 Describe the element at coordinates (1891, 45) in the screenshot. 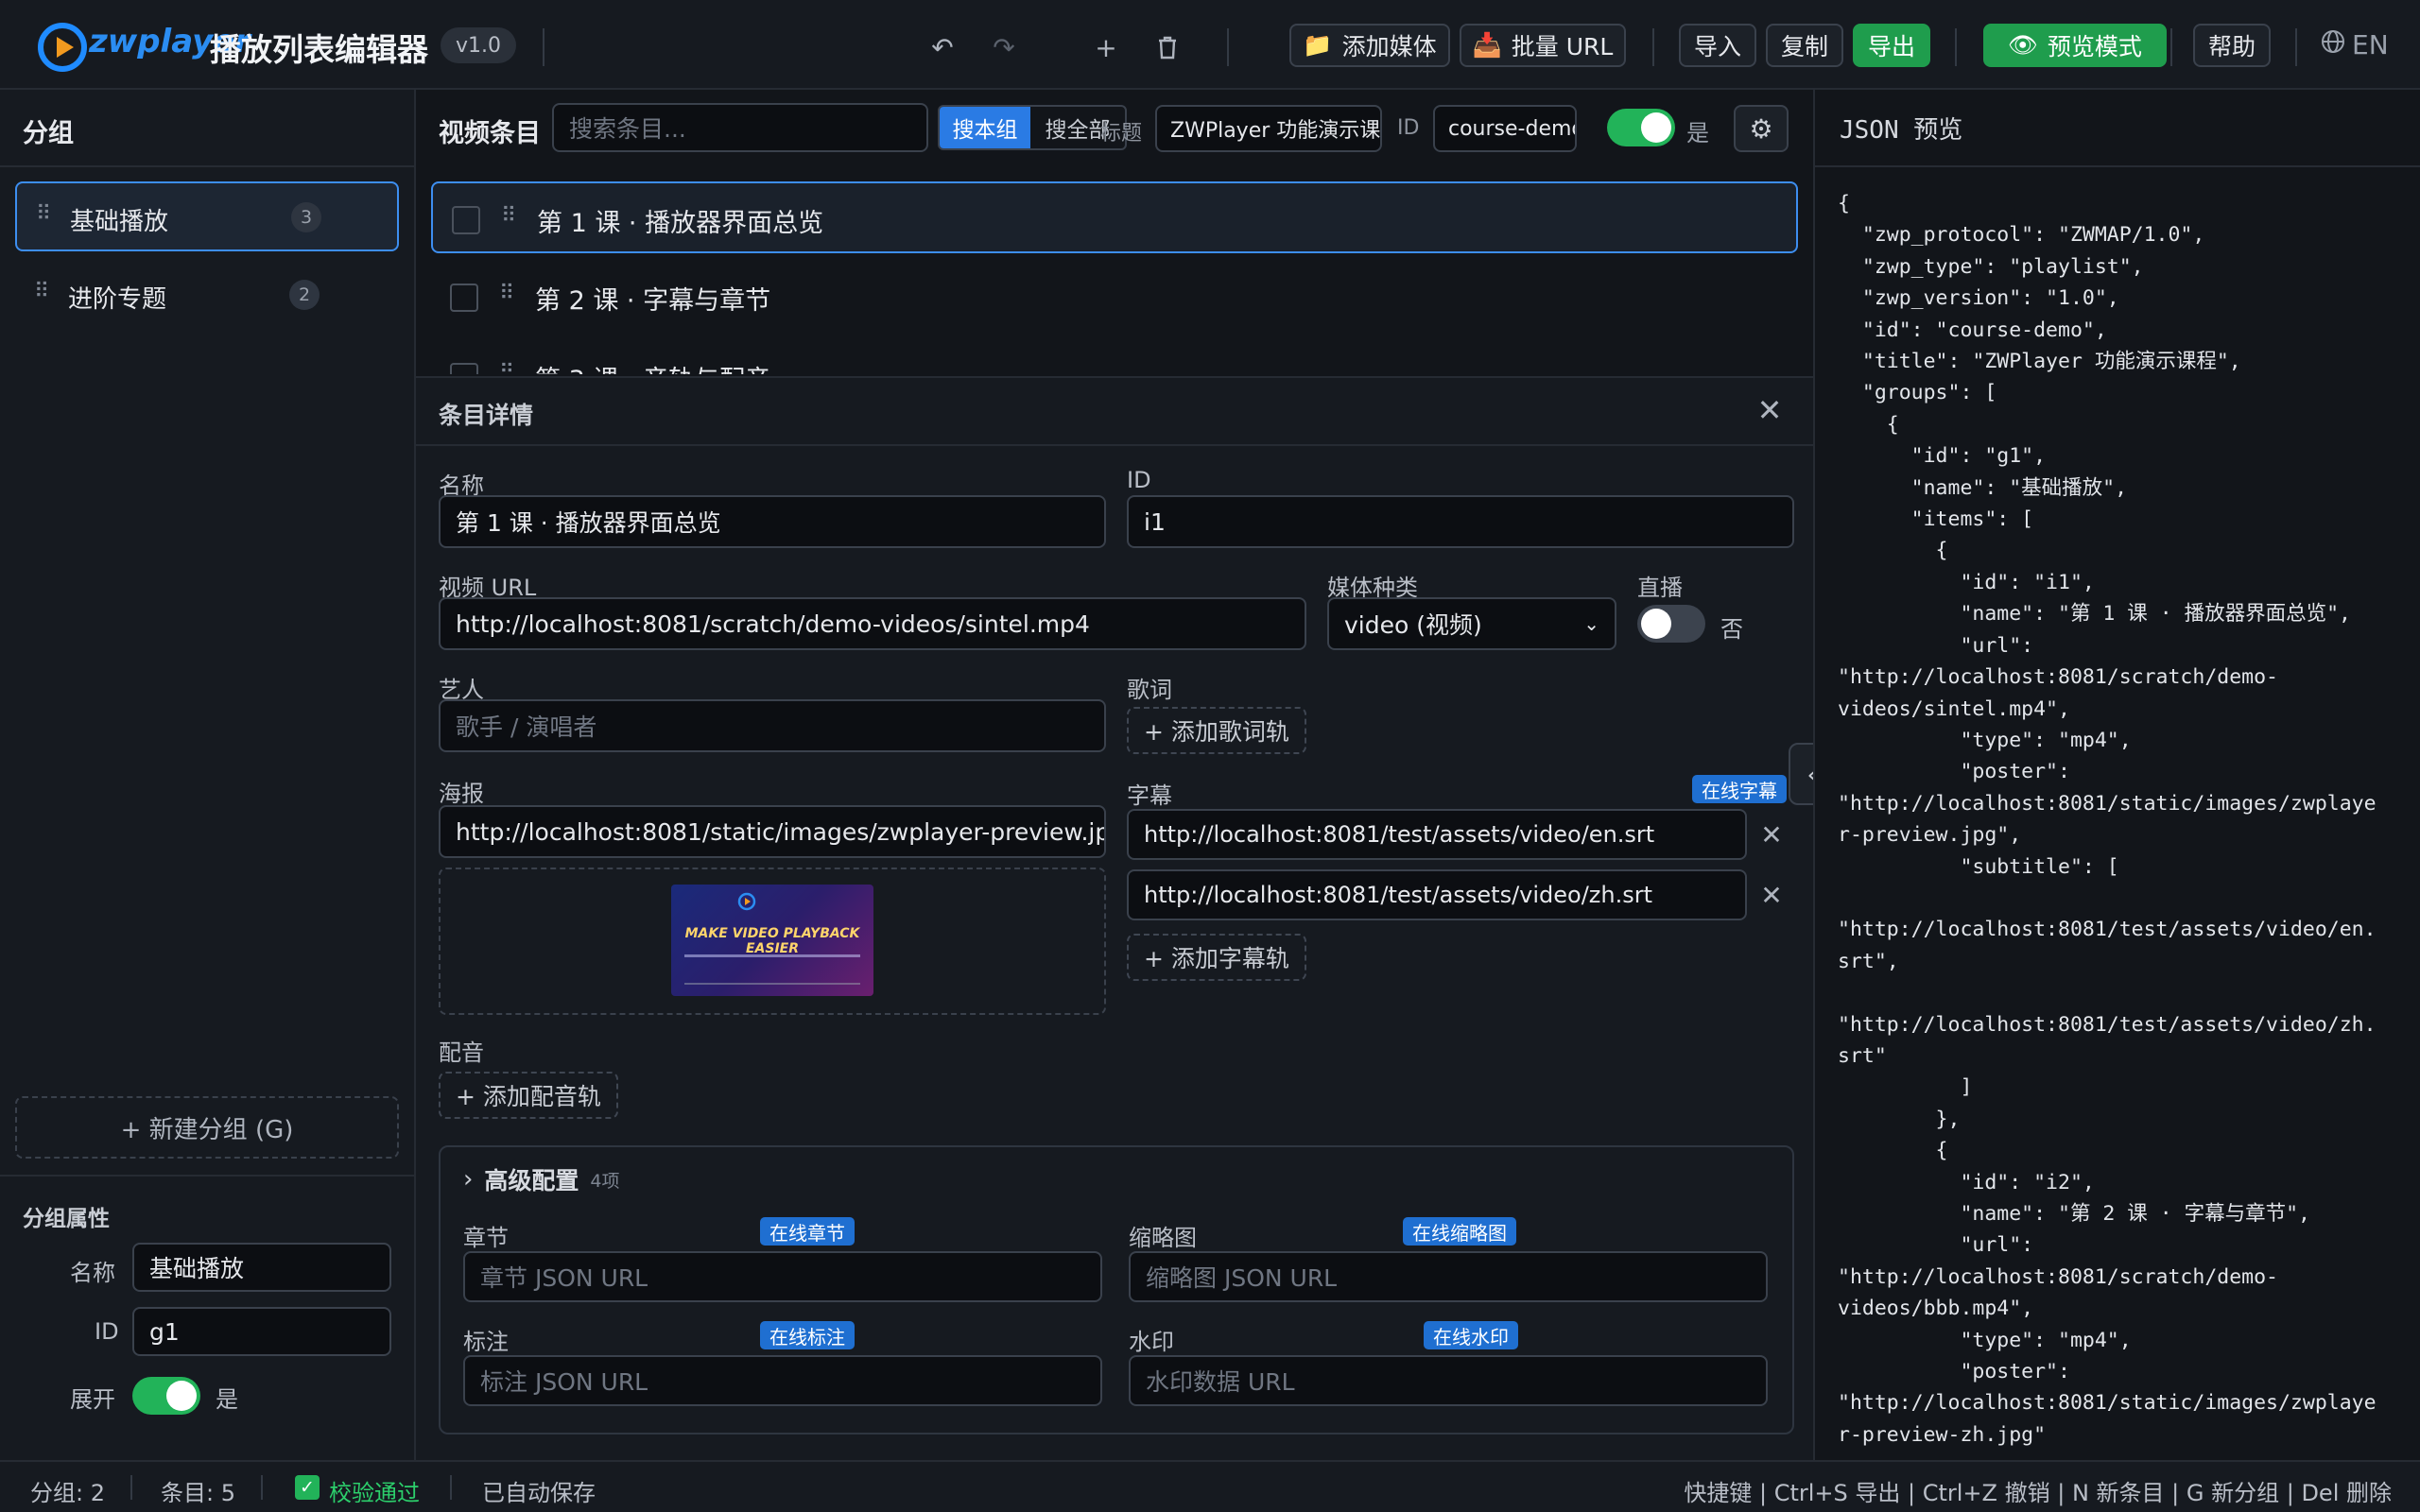

I see `export-button: 导出` at that location.